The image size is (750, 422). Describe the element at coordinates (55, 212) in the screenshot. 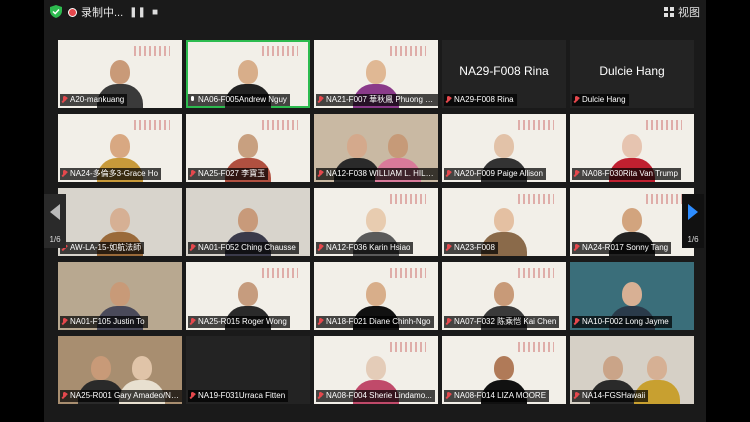

I see `chevron-left-icon` at that location.